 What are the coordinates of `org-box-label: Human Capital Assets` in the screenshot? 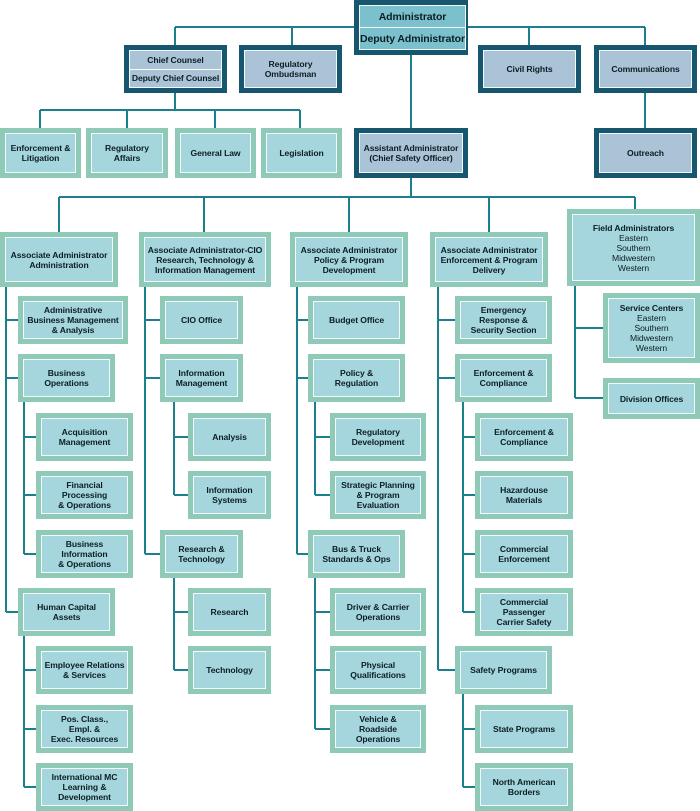 It's located at (66, 612).